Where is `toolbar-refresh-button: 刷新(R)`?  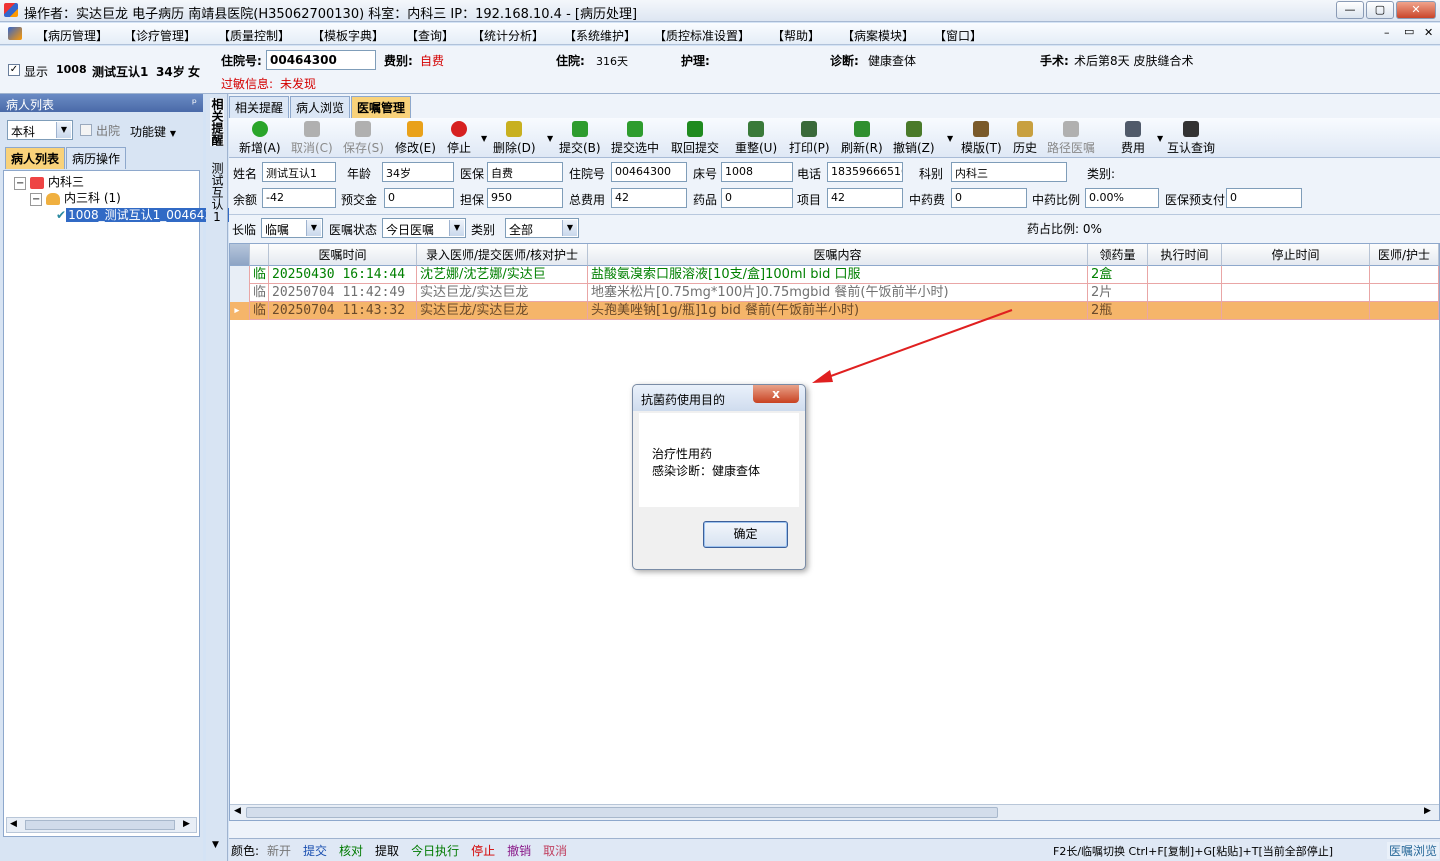 toolbar-refresh-button: 刷新(R) is located at coordinates (862, 138).